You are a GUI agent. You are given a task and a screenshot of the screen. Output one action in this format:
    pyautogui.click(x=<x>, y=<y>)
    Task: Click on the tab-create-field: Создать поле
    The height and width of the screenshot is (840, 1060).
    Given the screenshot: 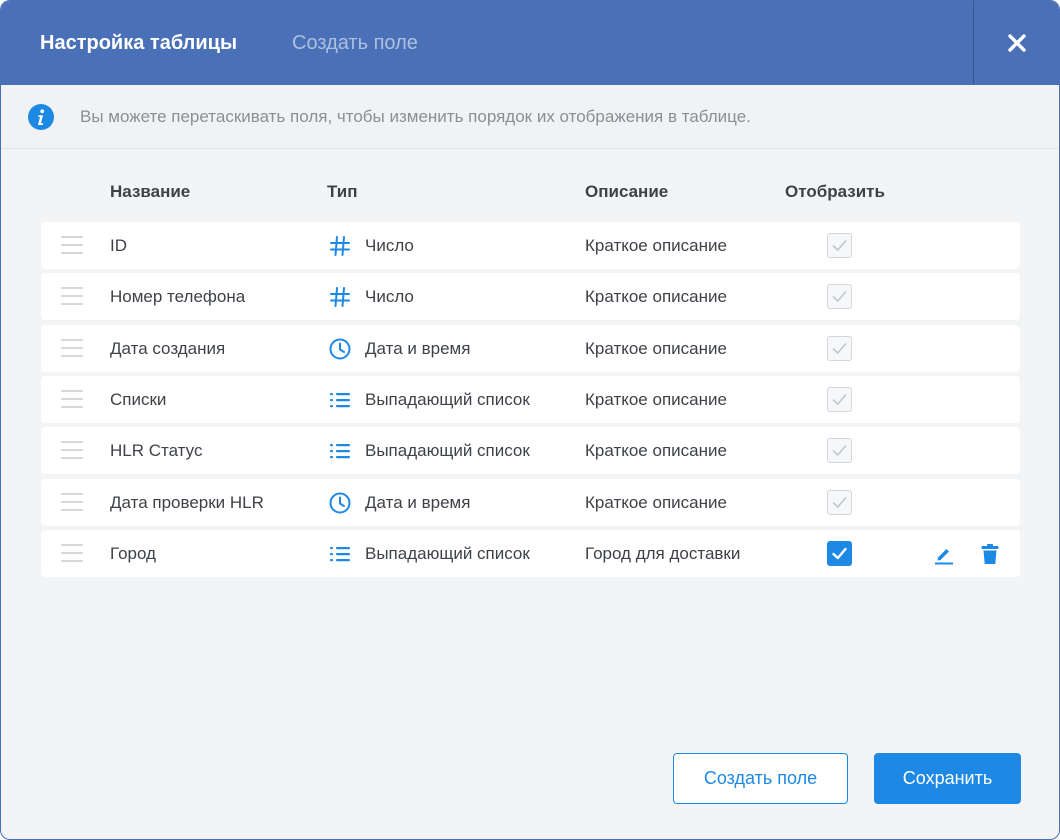 What is the action you would take?
    pyautogui.click(x=355, y=43)
    